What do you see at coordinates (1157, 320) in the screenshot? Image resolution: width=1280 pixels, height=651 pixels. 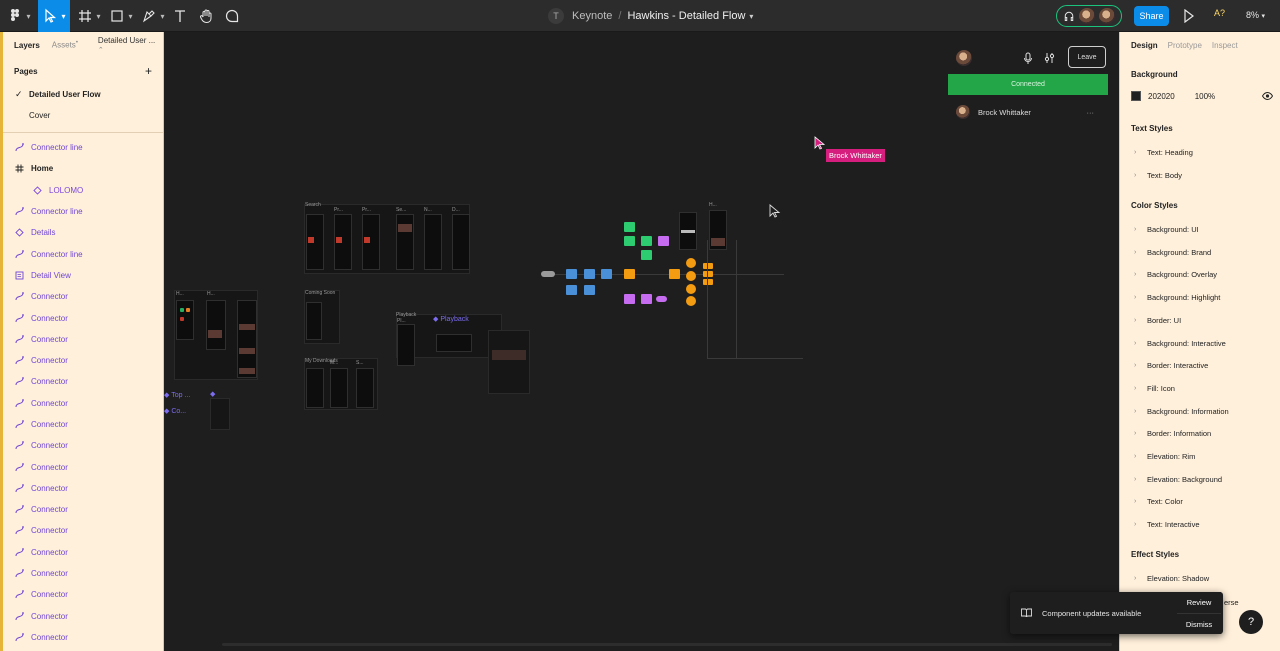 I see `style-item: › Border: UI` at bounding box center [1157, 320].